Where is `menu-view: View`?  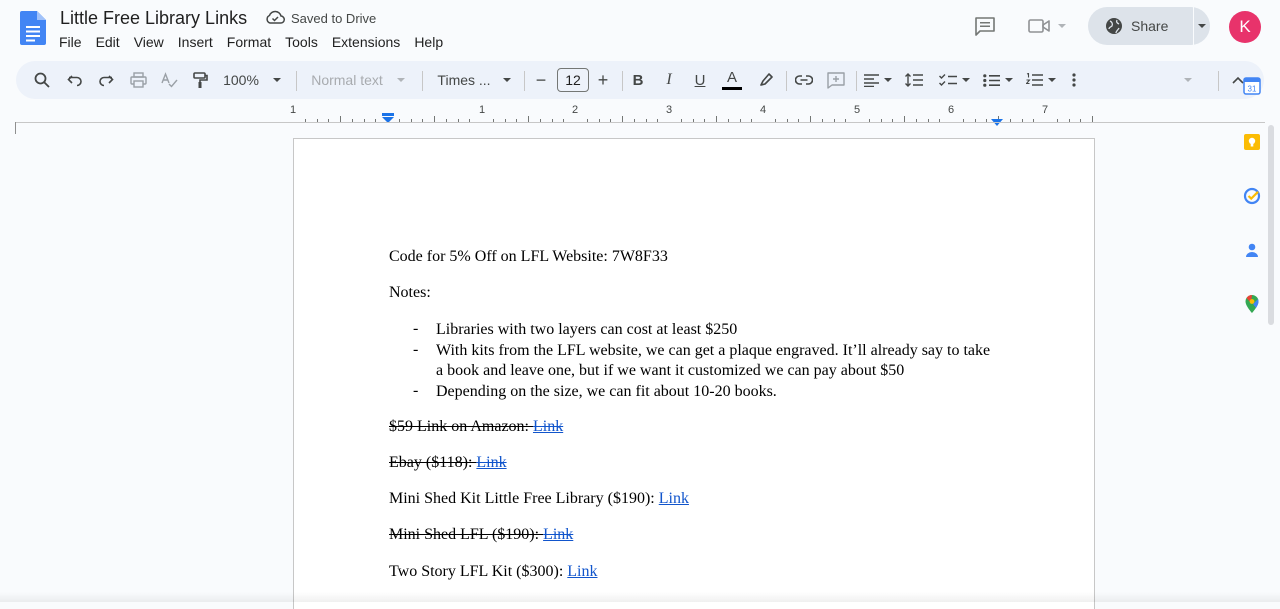 menu-view: View is located at coordinates (149, 42).